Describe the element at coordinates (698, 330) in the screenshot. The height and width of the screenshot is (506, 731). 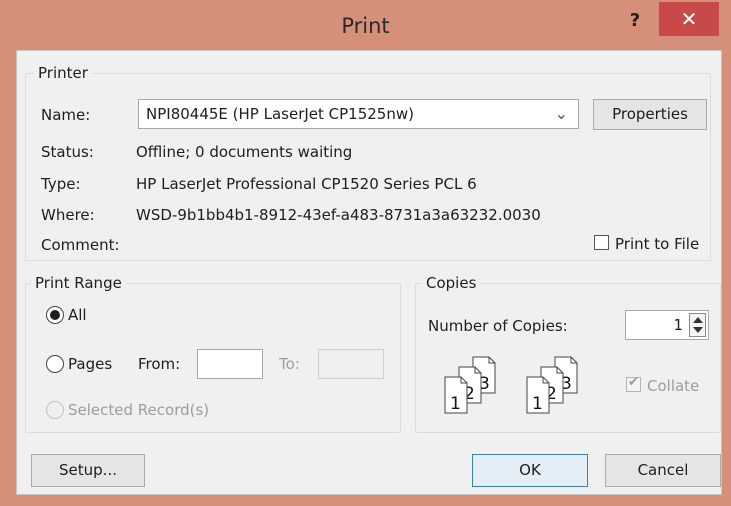
I see `spin-down-icon` at that location.